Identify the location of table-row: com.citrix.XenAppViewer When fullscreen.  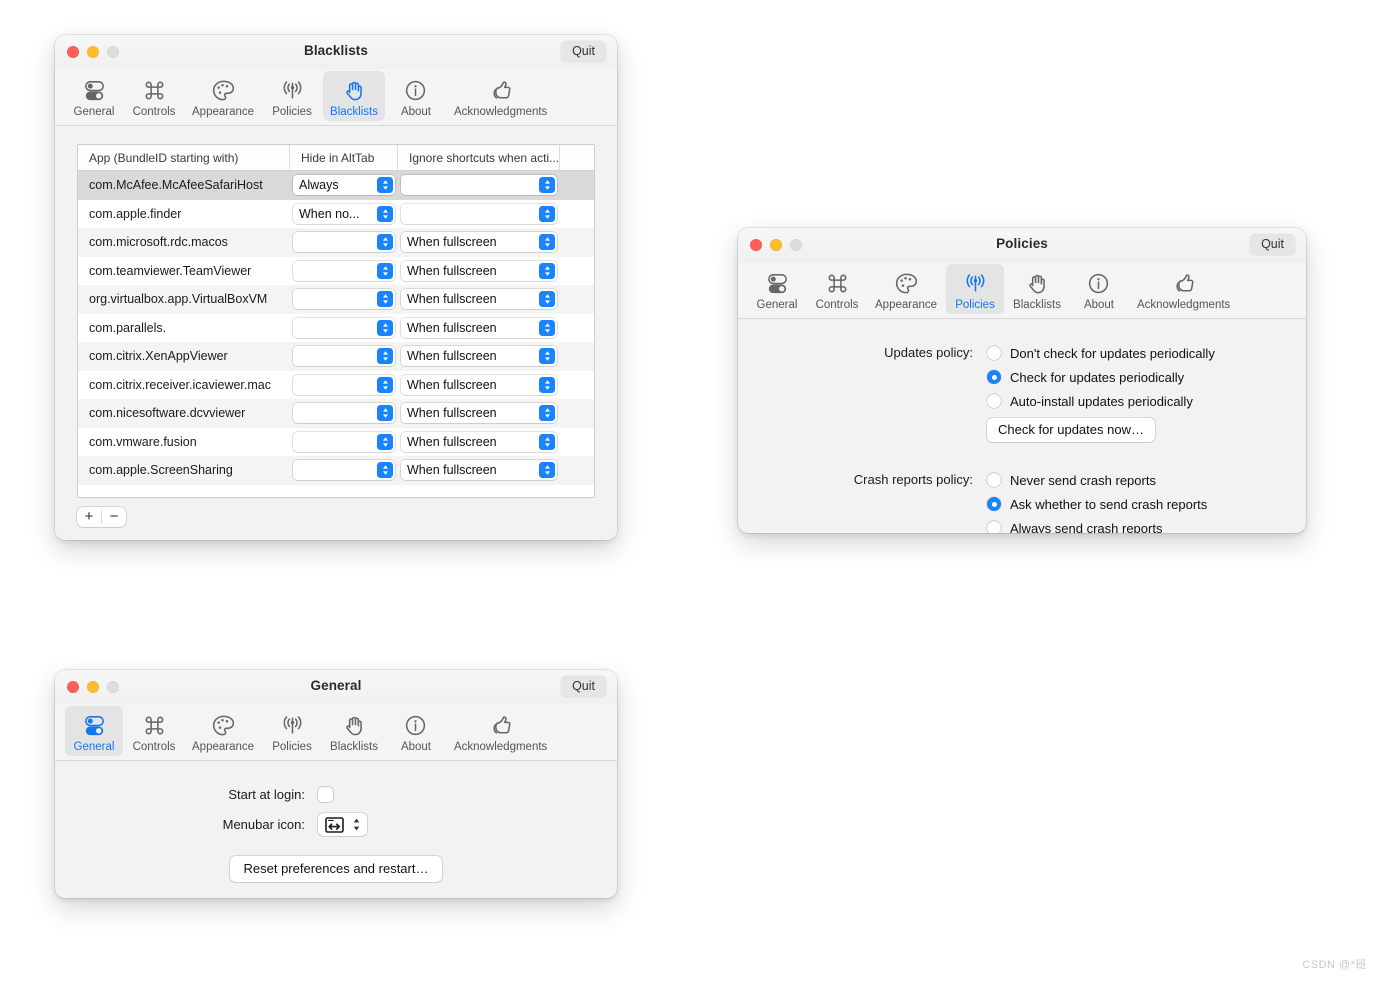
(336, 356).